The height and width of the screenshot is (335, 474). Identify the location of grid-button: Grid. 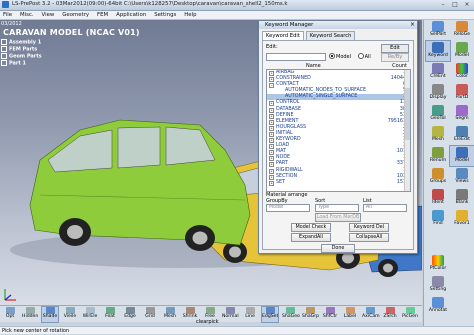
(150, 314).